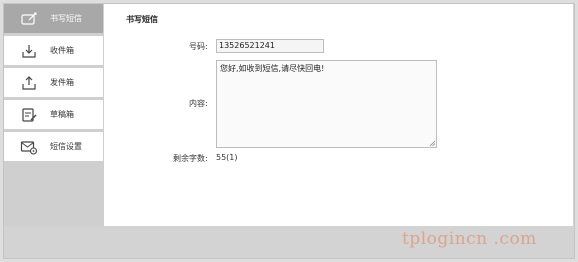 The width and height of the screenshot is (578, 262). Describe the element at coordinates (62, 114) in the screenshot. I see `sidebar-item-label: 草稿箱` at that location.